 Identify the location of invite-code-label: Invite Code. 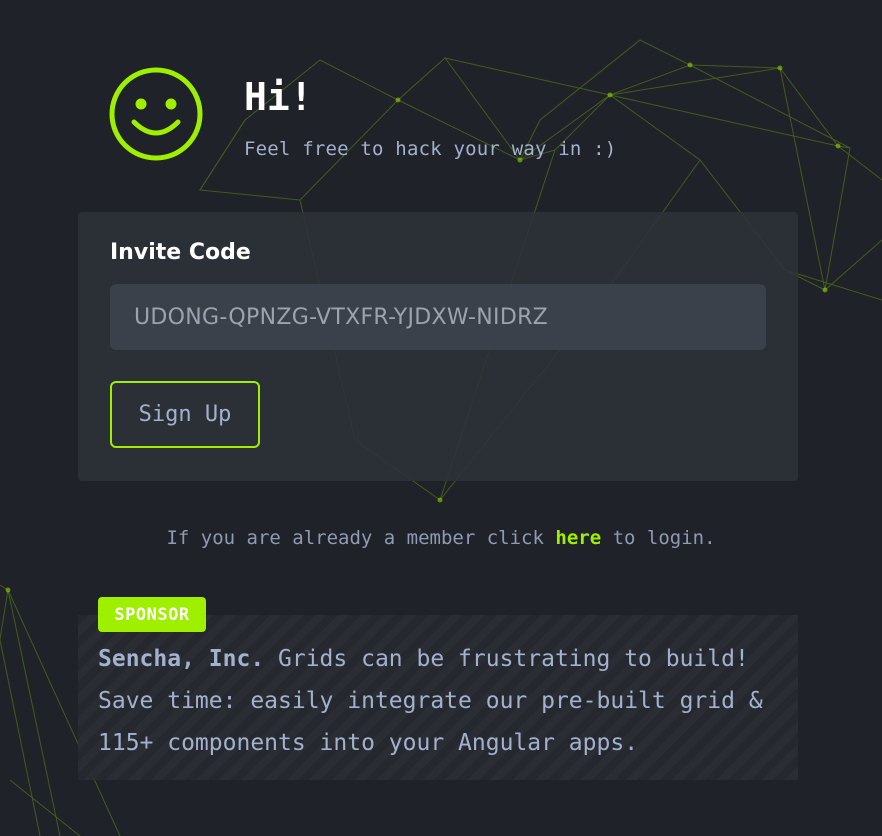
(180, 252).